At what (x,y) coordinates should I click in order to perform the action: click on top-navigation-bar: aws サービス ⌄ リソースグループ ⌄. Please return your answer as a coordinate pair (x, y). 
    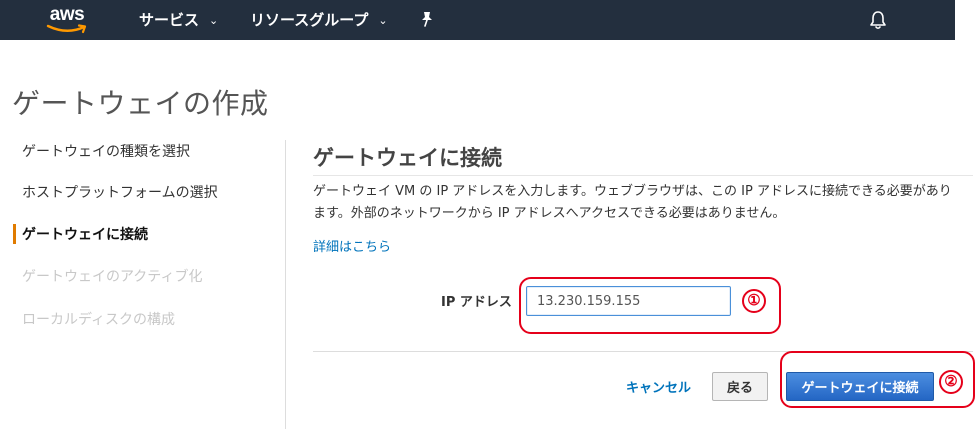
    Looking at the image, I should click on (477, 20).